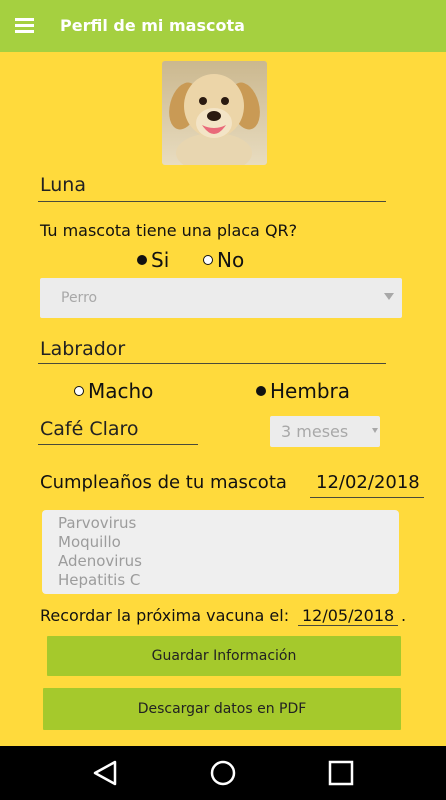 The image size is (446, 800). What do you see at coordinates (222, 709) in the screenshot?
I see `download-pdf-button: Descargar datos en PDF` at bounding box center [222, 709].